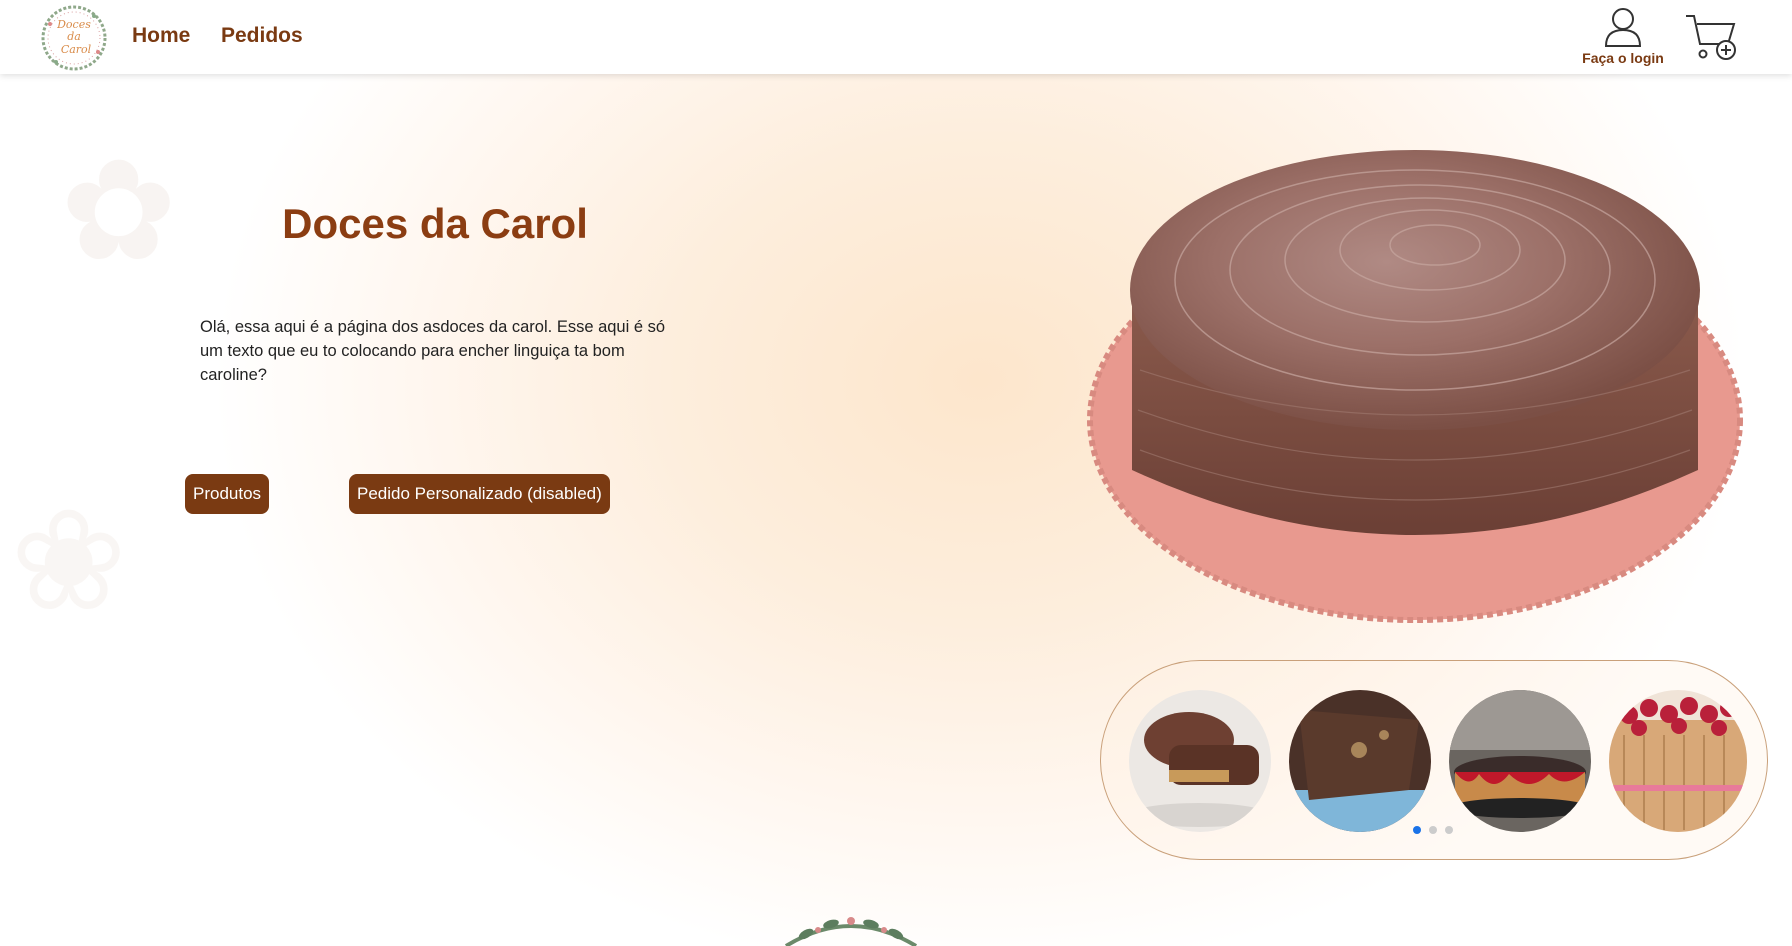 The image size is (1792, 946). Describe the element at coordinates (227, 494) in the screenshot. I see `produtos-button: Produtos` at that location.